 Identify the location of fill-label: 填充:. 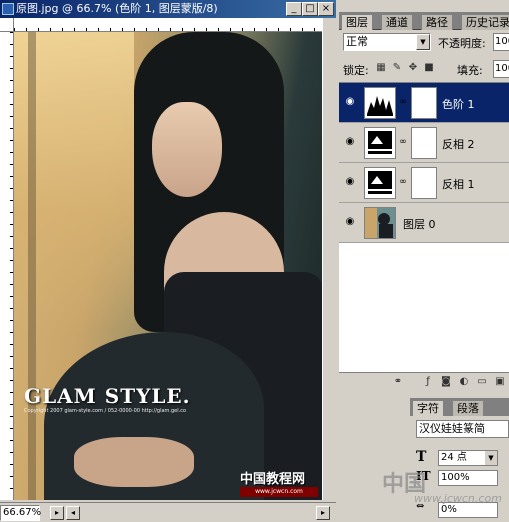
(470, 70).